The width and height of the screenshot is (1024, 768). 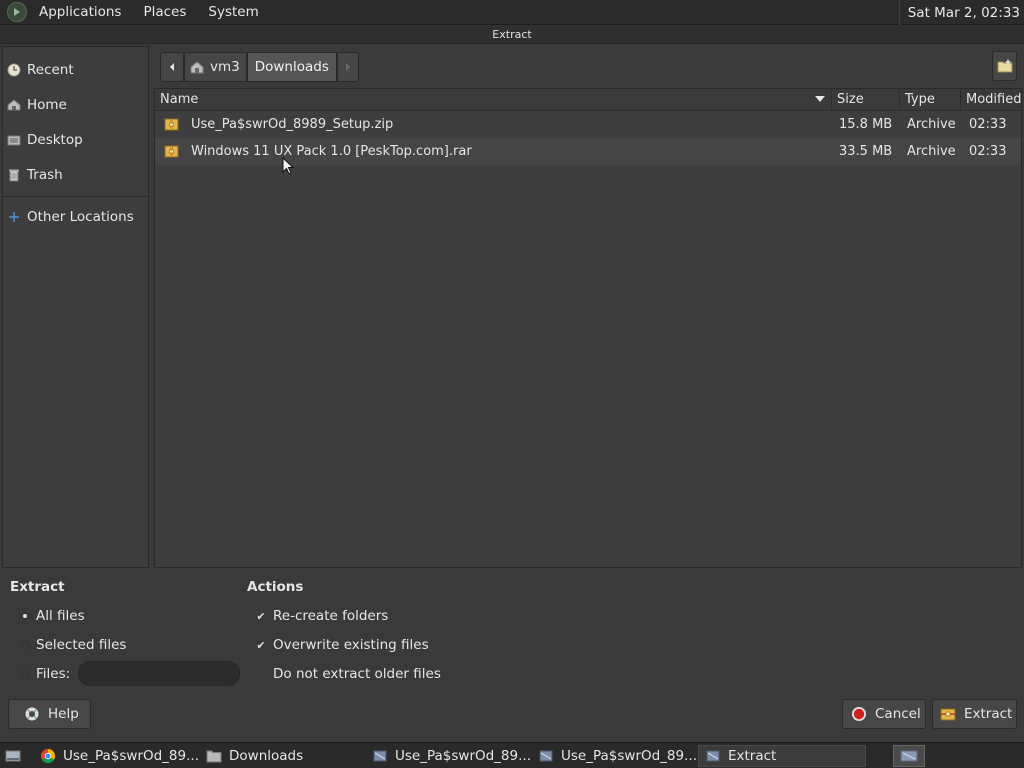 I want to click on path-segment-downloads: Downloads, so click(x=291, y=67).